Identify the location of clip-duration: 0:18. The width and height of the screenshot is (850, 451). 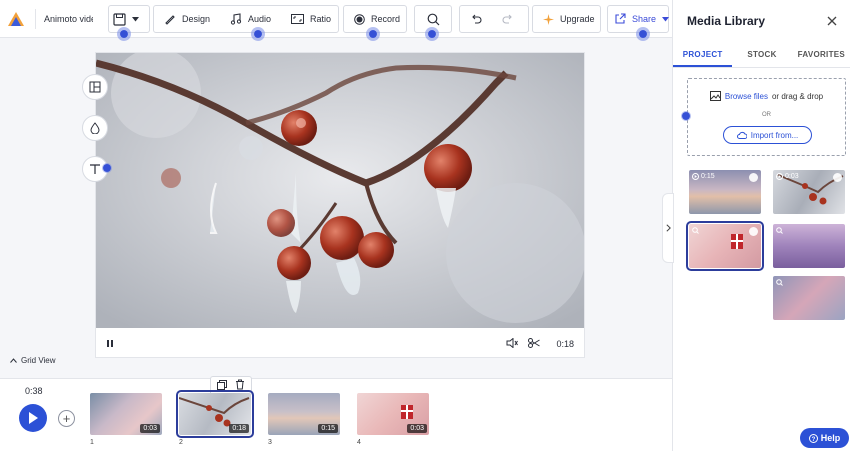
(239, 428).